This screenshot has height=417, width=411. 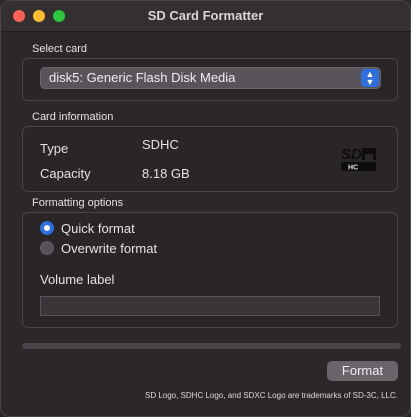 I want to click on overwrite-format-radio, so click(x=47, y=248).